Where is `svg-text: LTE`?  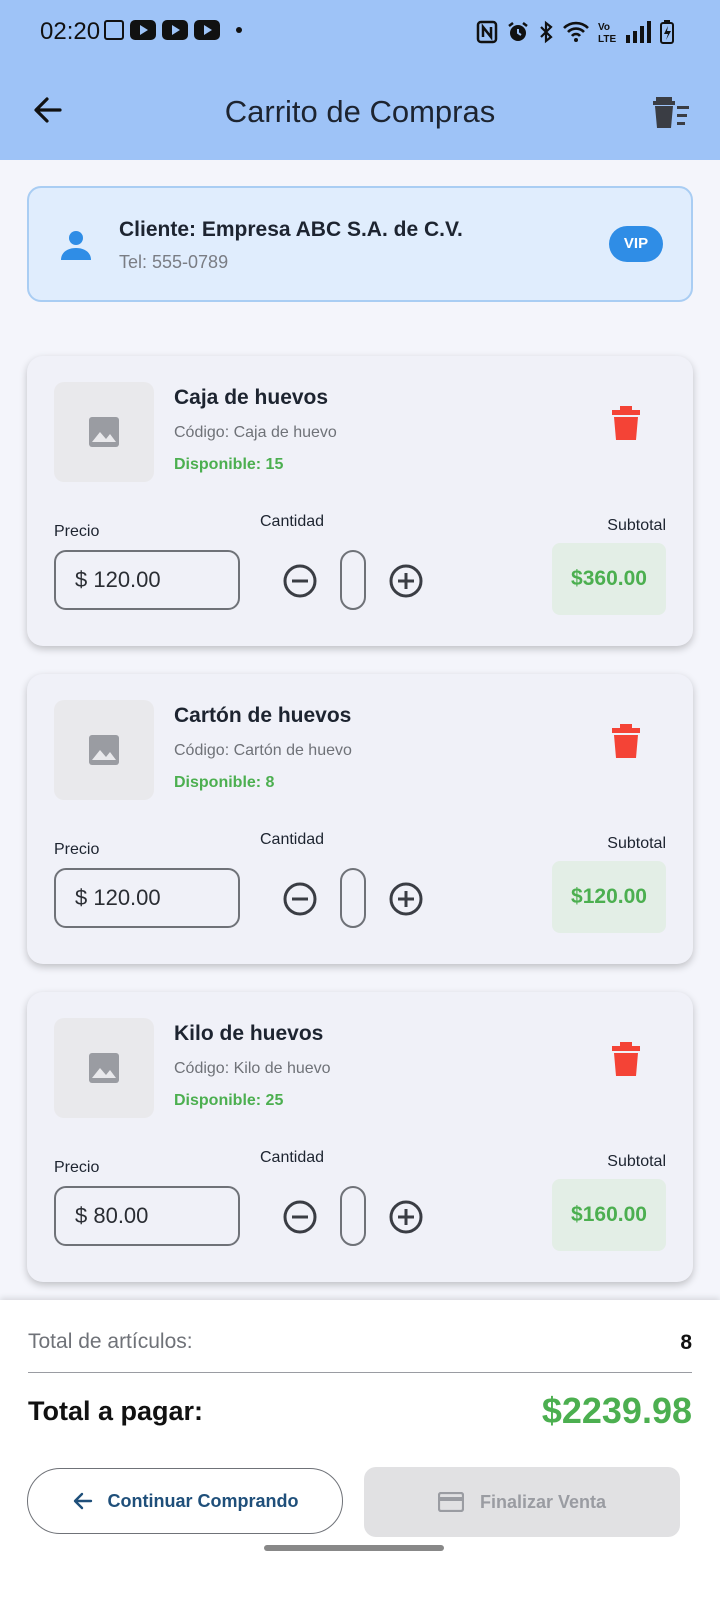
svg-text: LTE is located at coordinates (607, 39).